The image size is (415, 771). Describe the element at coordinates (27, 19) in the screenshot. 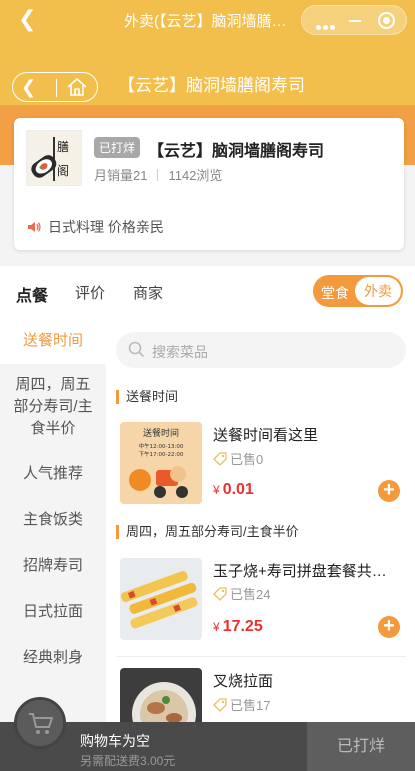

I see `back-chevron-icon: ❮` at that location.